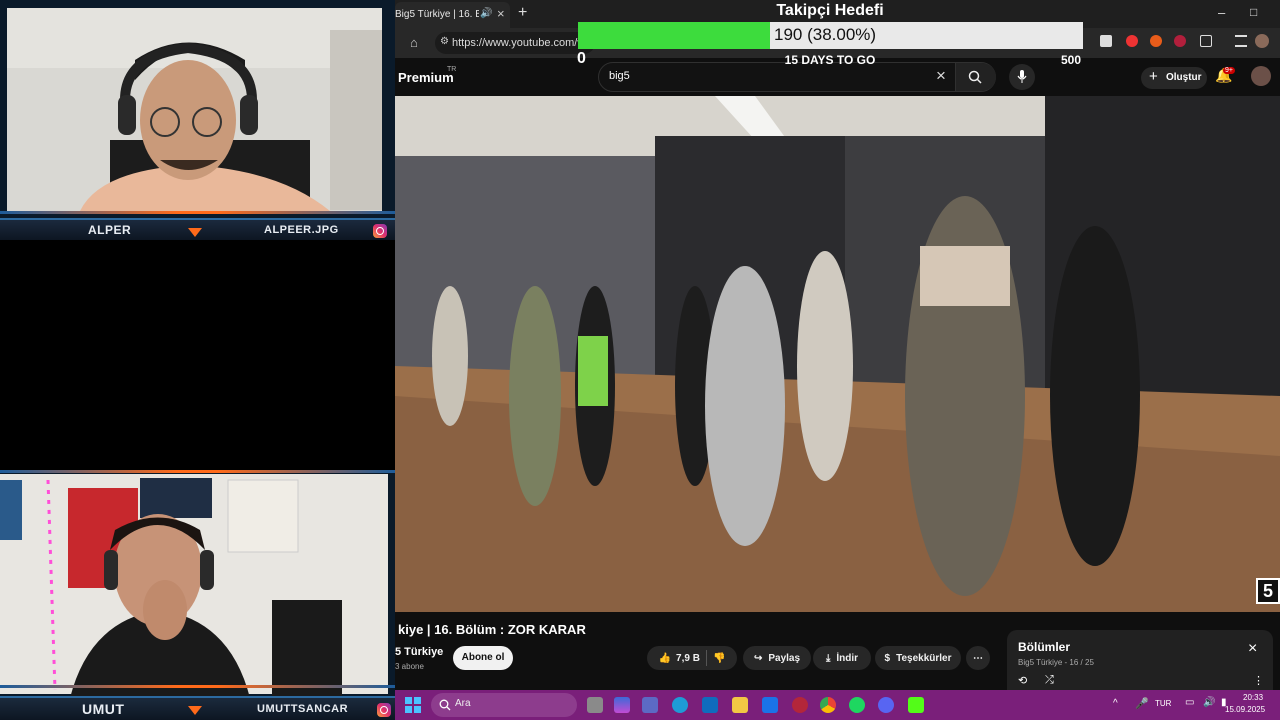 Image resolution: width=1280 pixels, height=720 pixels. I want to click on puzzle-icon, so click(1206, 41).